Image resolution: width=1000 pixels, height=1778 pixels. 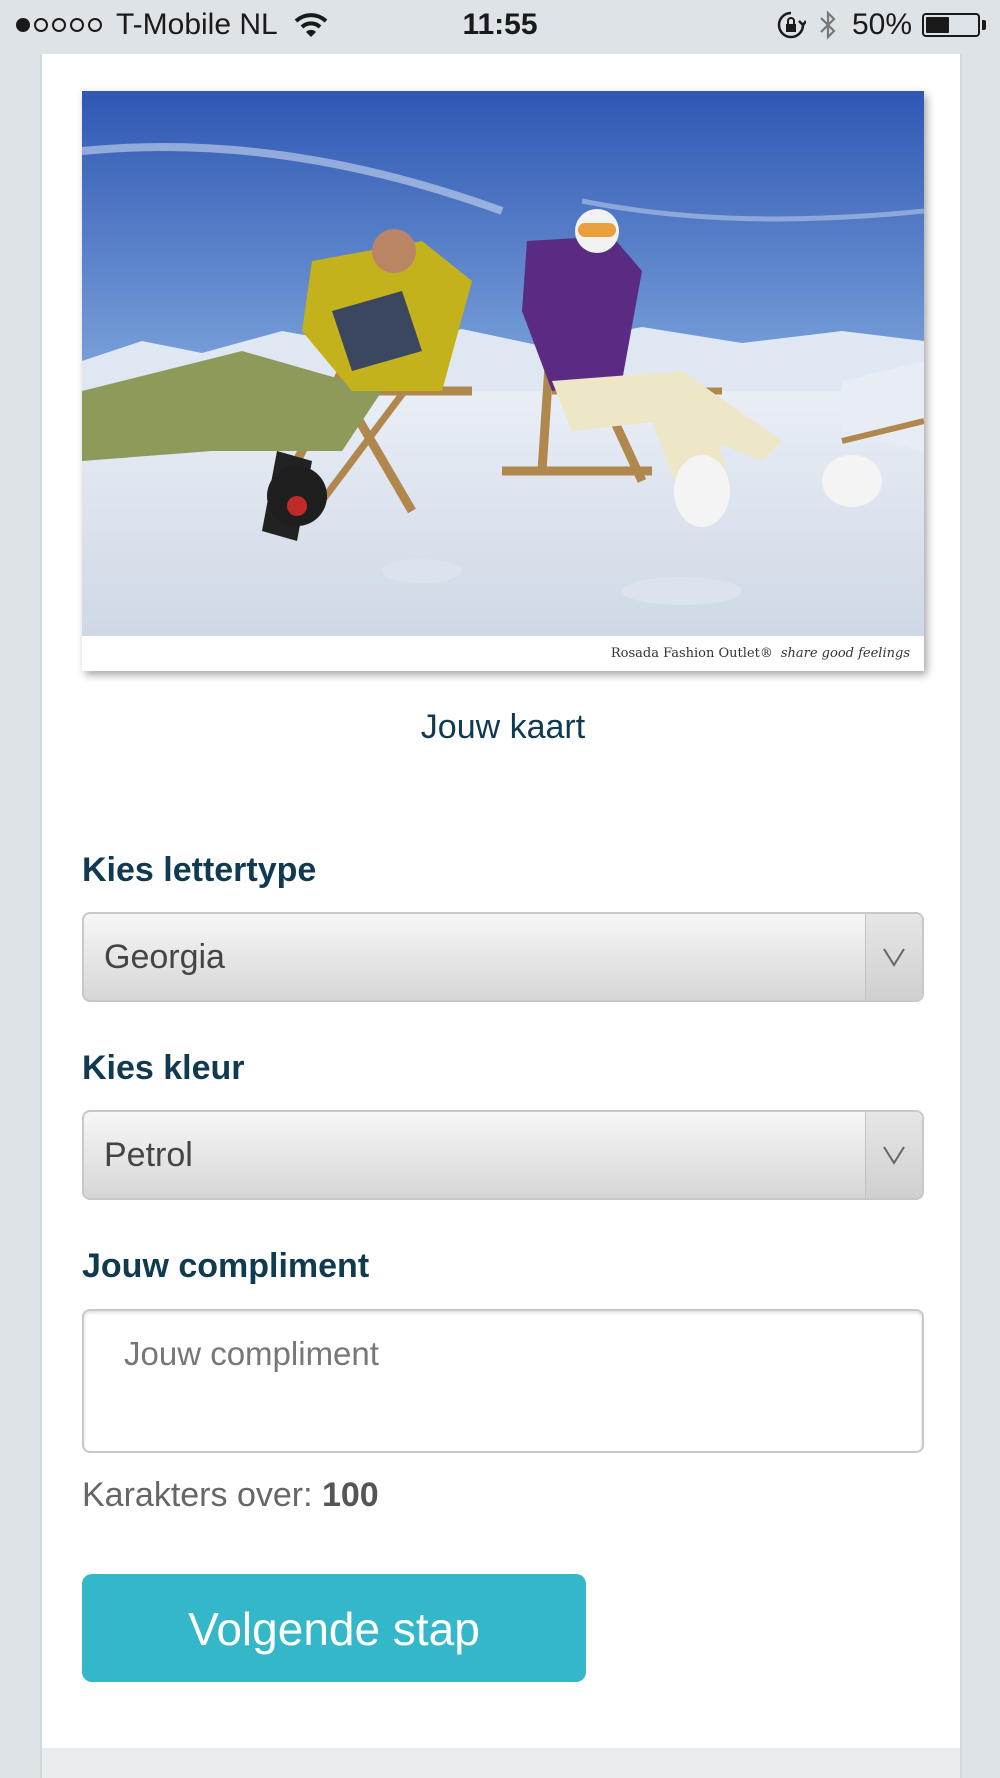 What do you see at coordinates (691, 653) in the screenshot?
I see `brand-text: Rosada Fashion Outlet®` at bounding box center [691, 653].